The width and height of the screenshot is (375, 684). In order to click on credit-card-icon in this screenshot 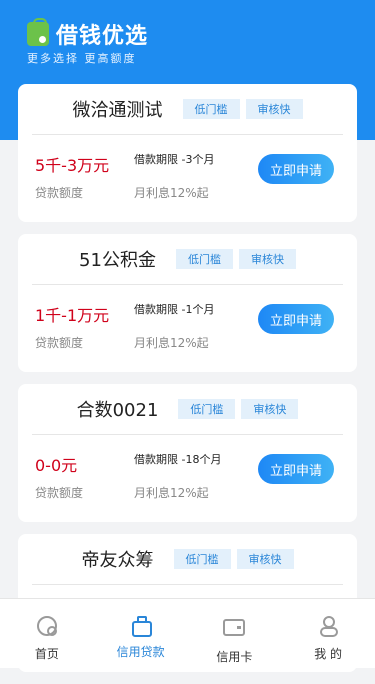, I will do `click(234, 627)`.